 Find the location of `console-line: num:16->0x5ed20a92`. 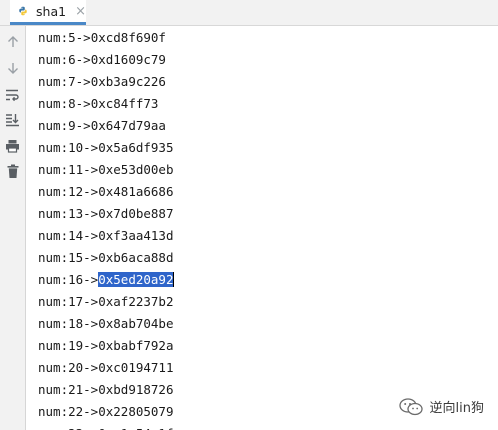

console-line: num:16->0x5ed20a92 is located at coordinates (106, 280).